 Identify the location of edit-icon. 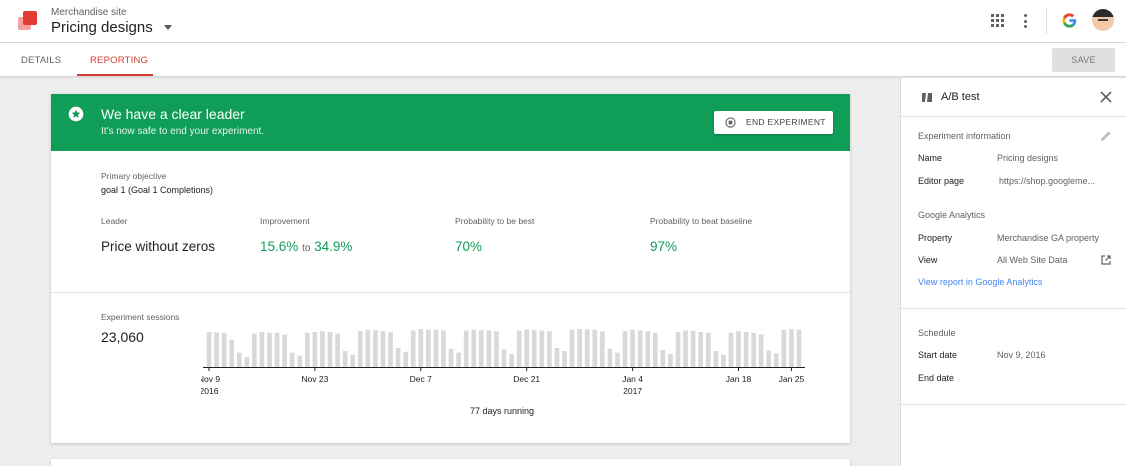
(1106, 136).